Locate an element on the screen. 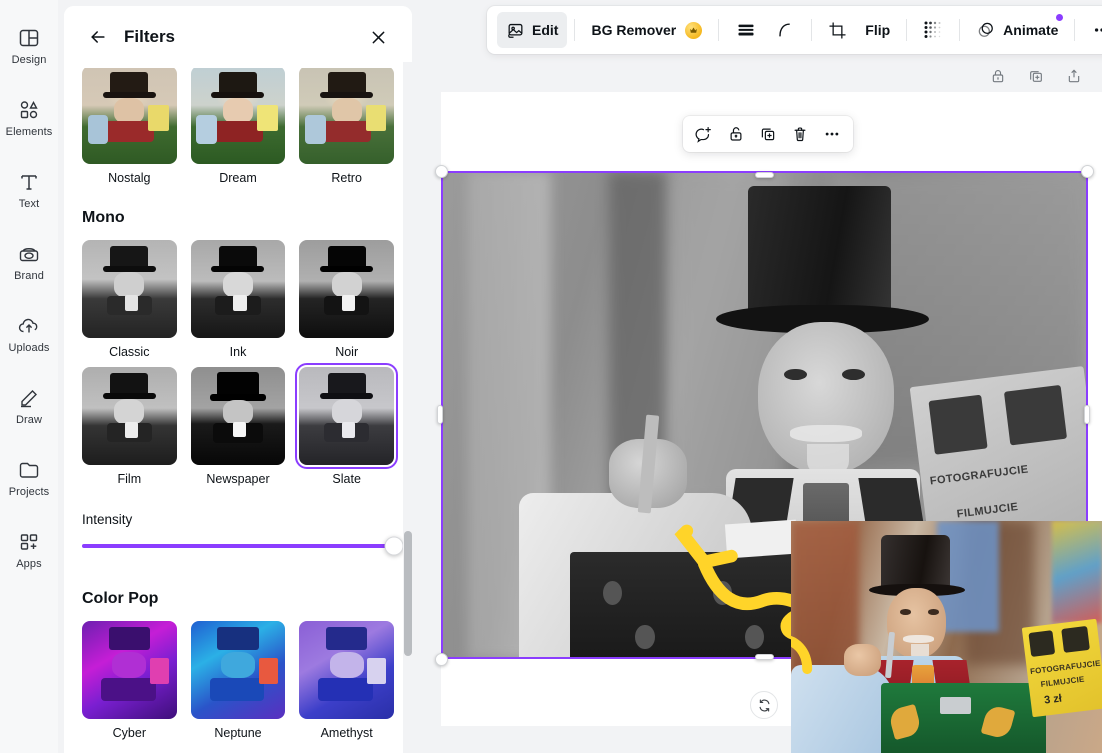 The height and width of the screenshot is (753, 1102). filter-item-cyber: Cyber is located at coordinates (129, 680).